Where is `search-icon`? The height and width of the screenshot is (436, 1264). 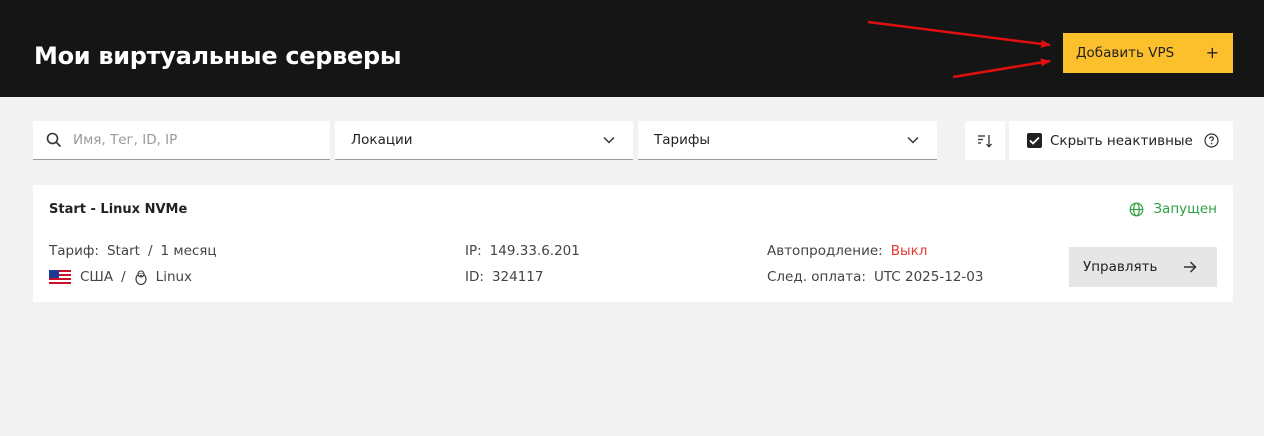
search-icon is located at coordinates (54, 140).